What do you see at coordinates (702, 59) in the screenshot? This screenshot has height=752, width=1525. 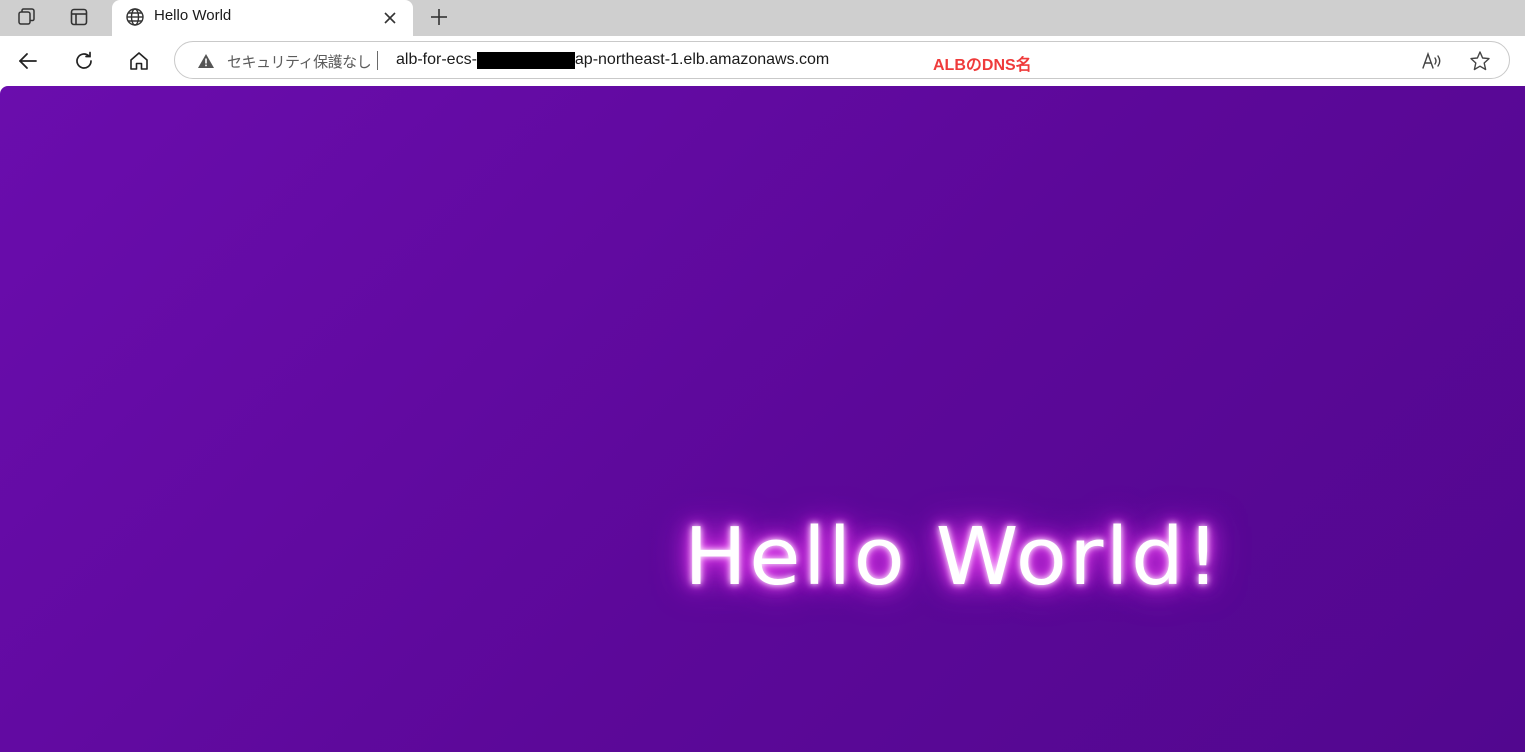 I see `url-suffix: ap-northeast-1.elb.amazonaws.com` at bounding box center [702, 59].